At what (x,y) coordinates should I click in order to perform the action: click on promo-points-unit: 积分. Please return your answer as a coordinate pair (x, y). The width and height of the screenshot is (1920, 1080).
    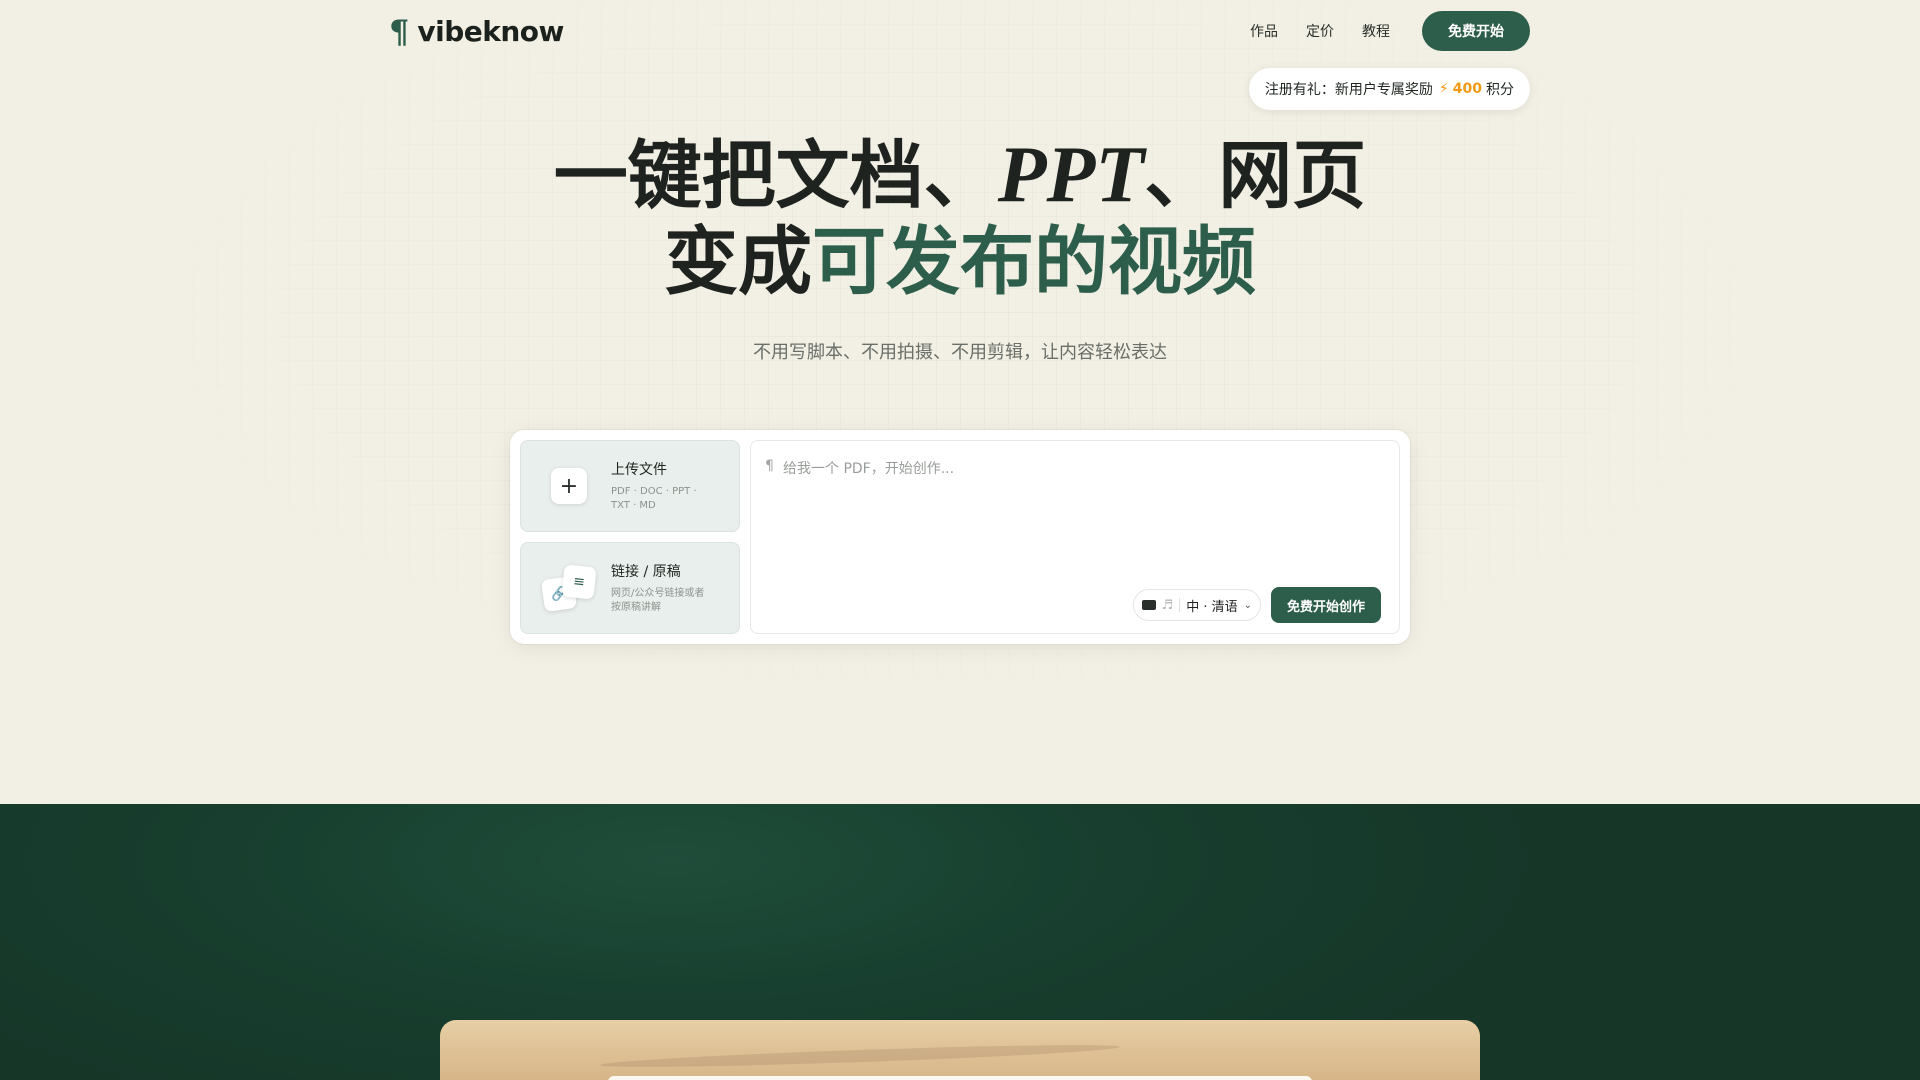
    Looking at the image, I should click on (1500, 89).